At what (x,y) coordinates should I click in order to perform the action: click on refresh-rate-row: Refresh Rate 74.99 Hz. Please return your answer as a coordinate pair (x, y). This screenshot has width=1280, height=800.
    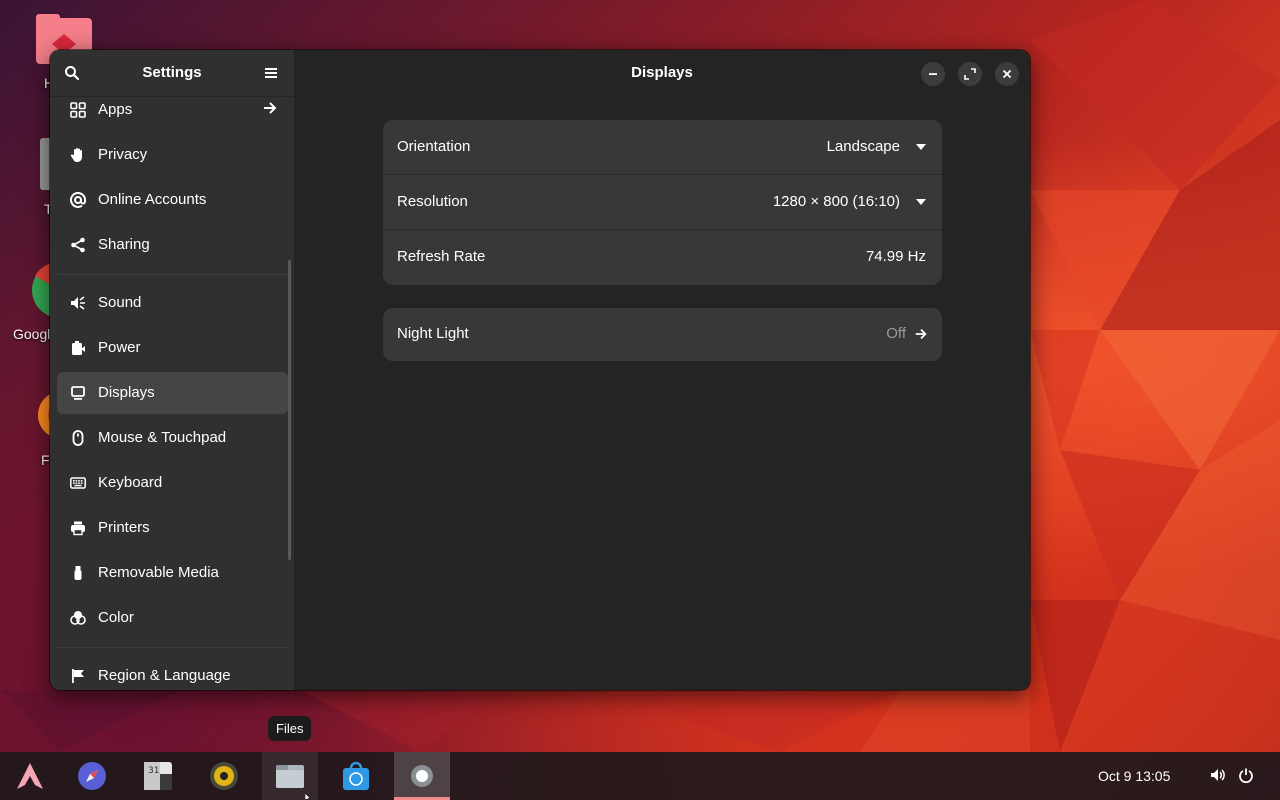
    Looking at the image, I should click on (662, 257).